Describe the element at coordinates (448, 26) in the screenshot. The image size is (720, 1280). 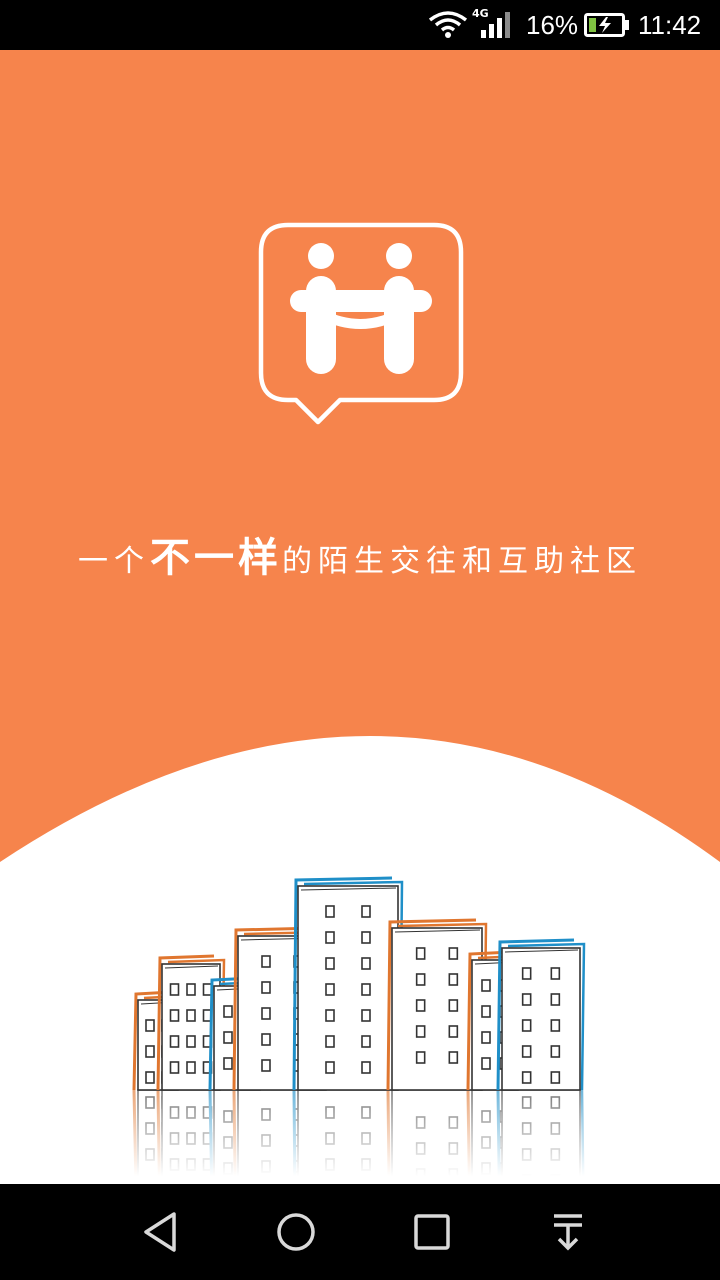
I see `wifi-icon` at that location.